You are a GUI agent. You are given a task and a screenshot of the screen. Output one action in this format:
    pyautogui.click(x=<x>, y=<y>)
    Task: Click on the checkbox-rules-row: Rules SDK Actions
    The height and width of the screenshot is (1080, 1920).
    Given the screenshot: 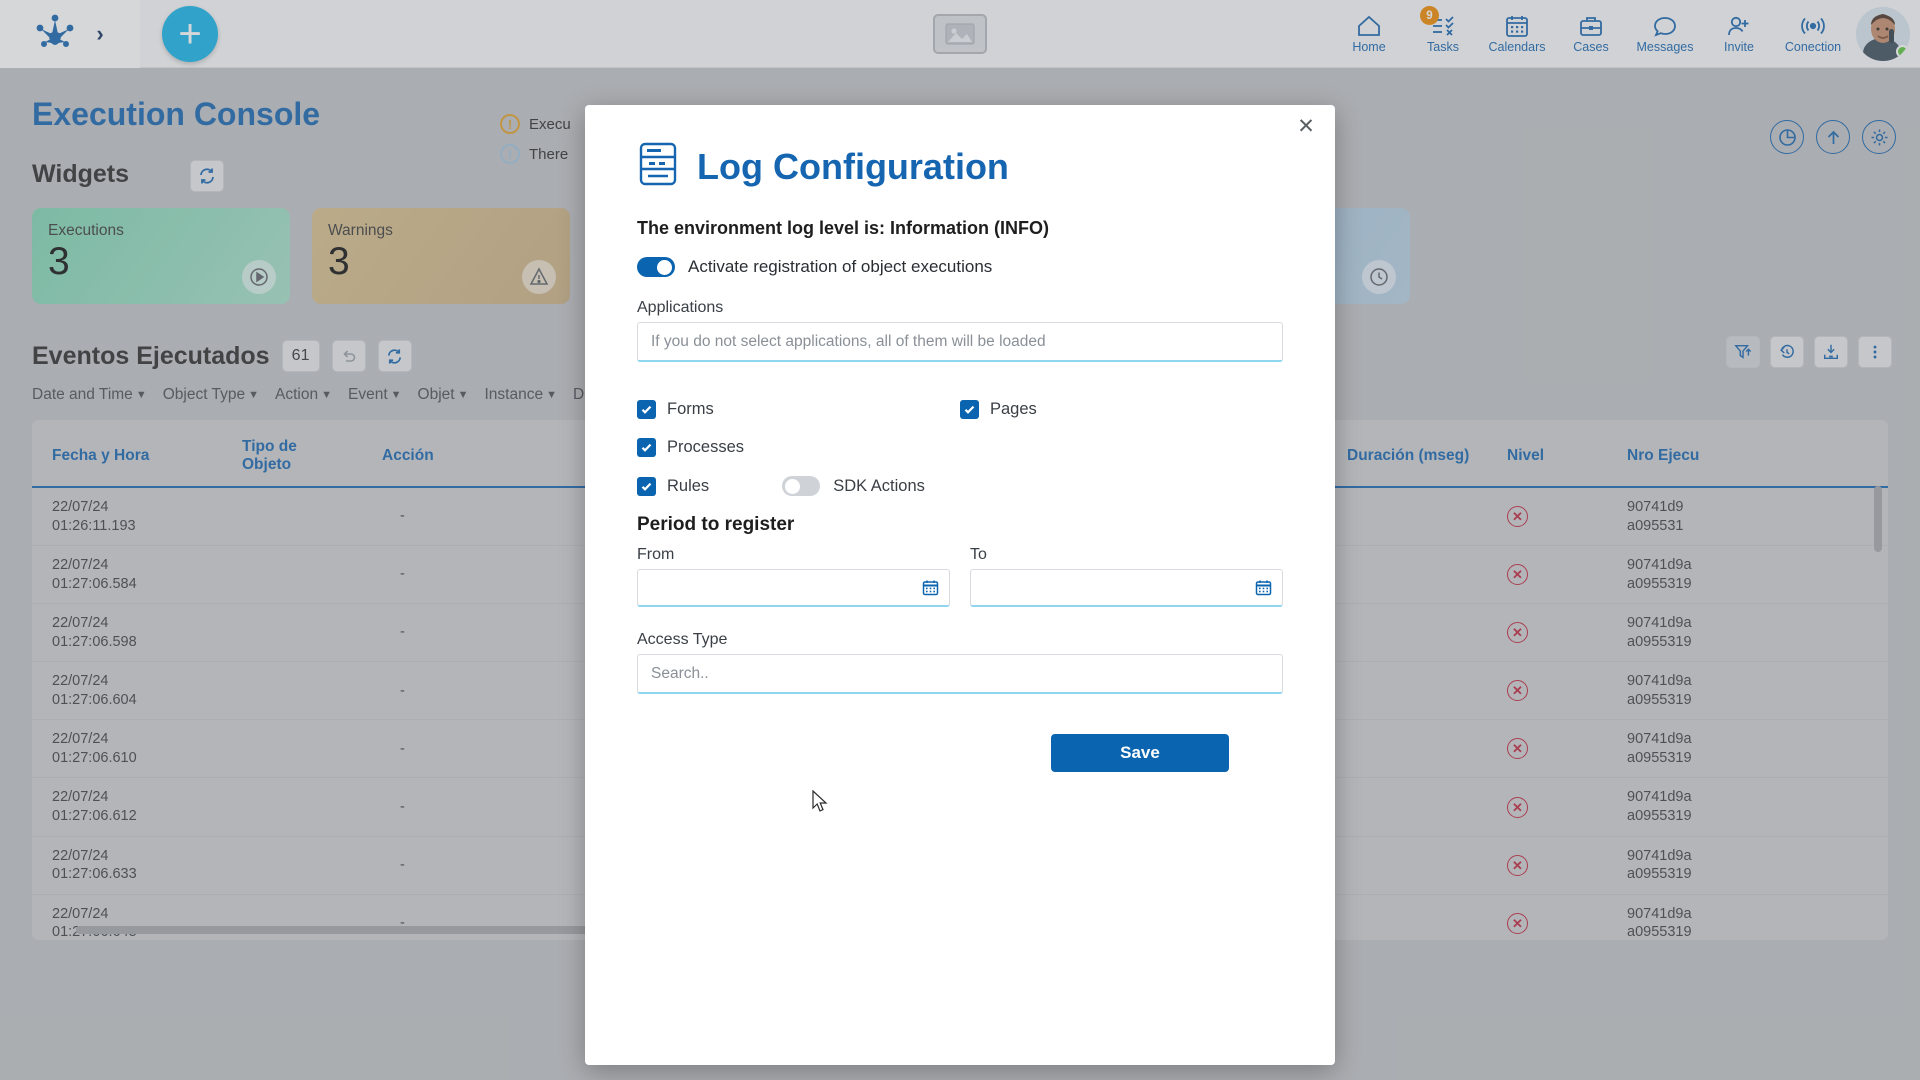 What is the action you would take?
    pyautogui.click(x=798, y=486)
    